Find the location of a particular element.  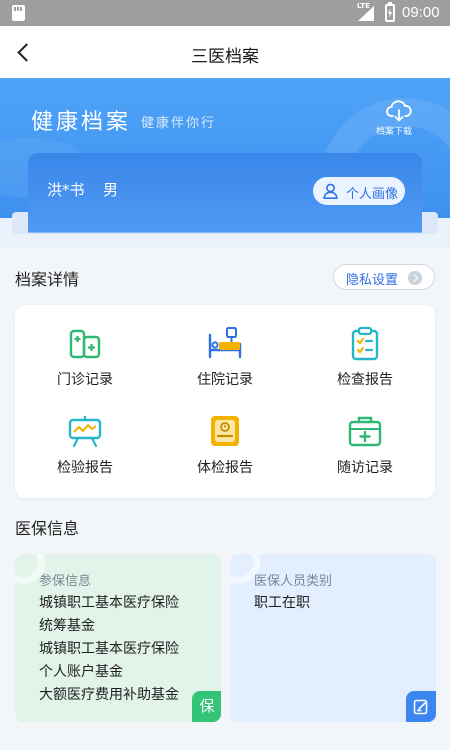

insured-category-card: 医保人员类别 职工在职 is located at coordinates (333, 638).